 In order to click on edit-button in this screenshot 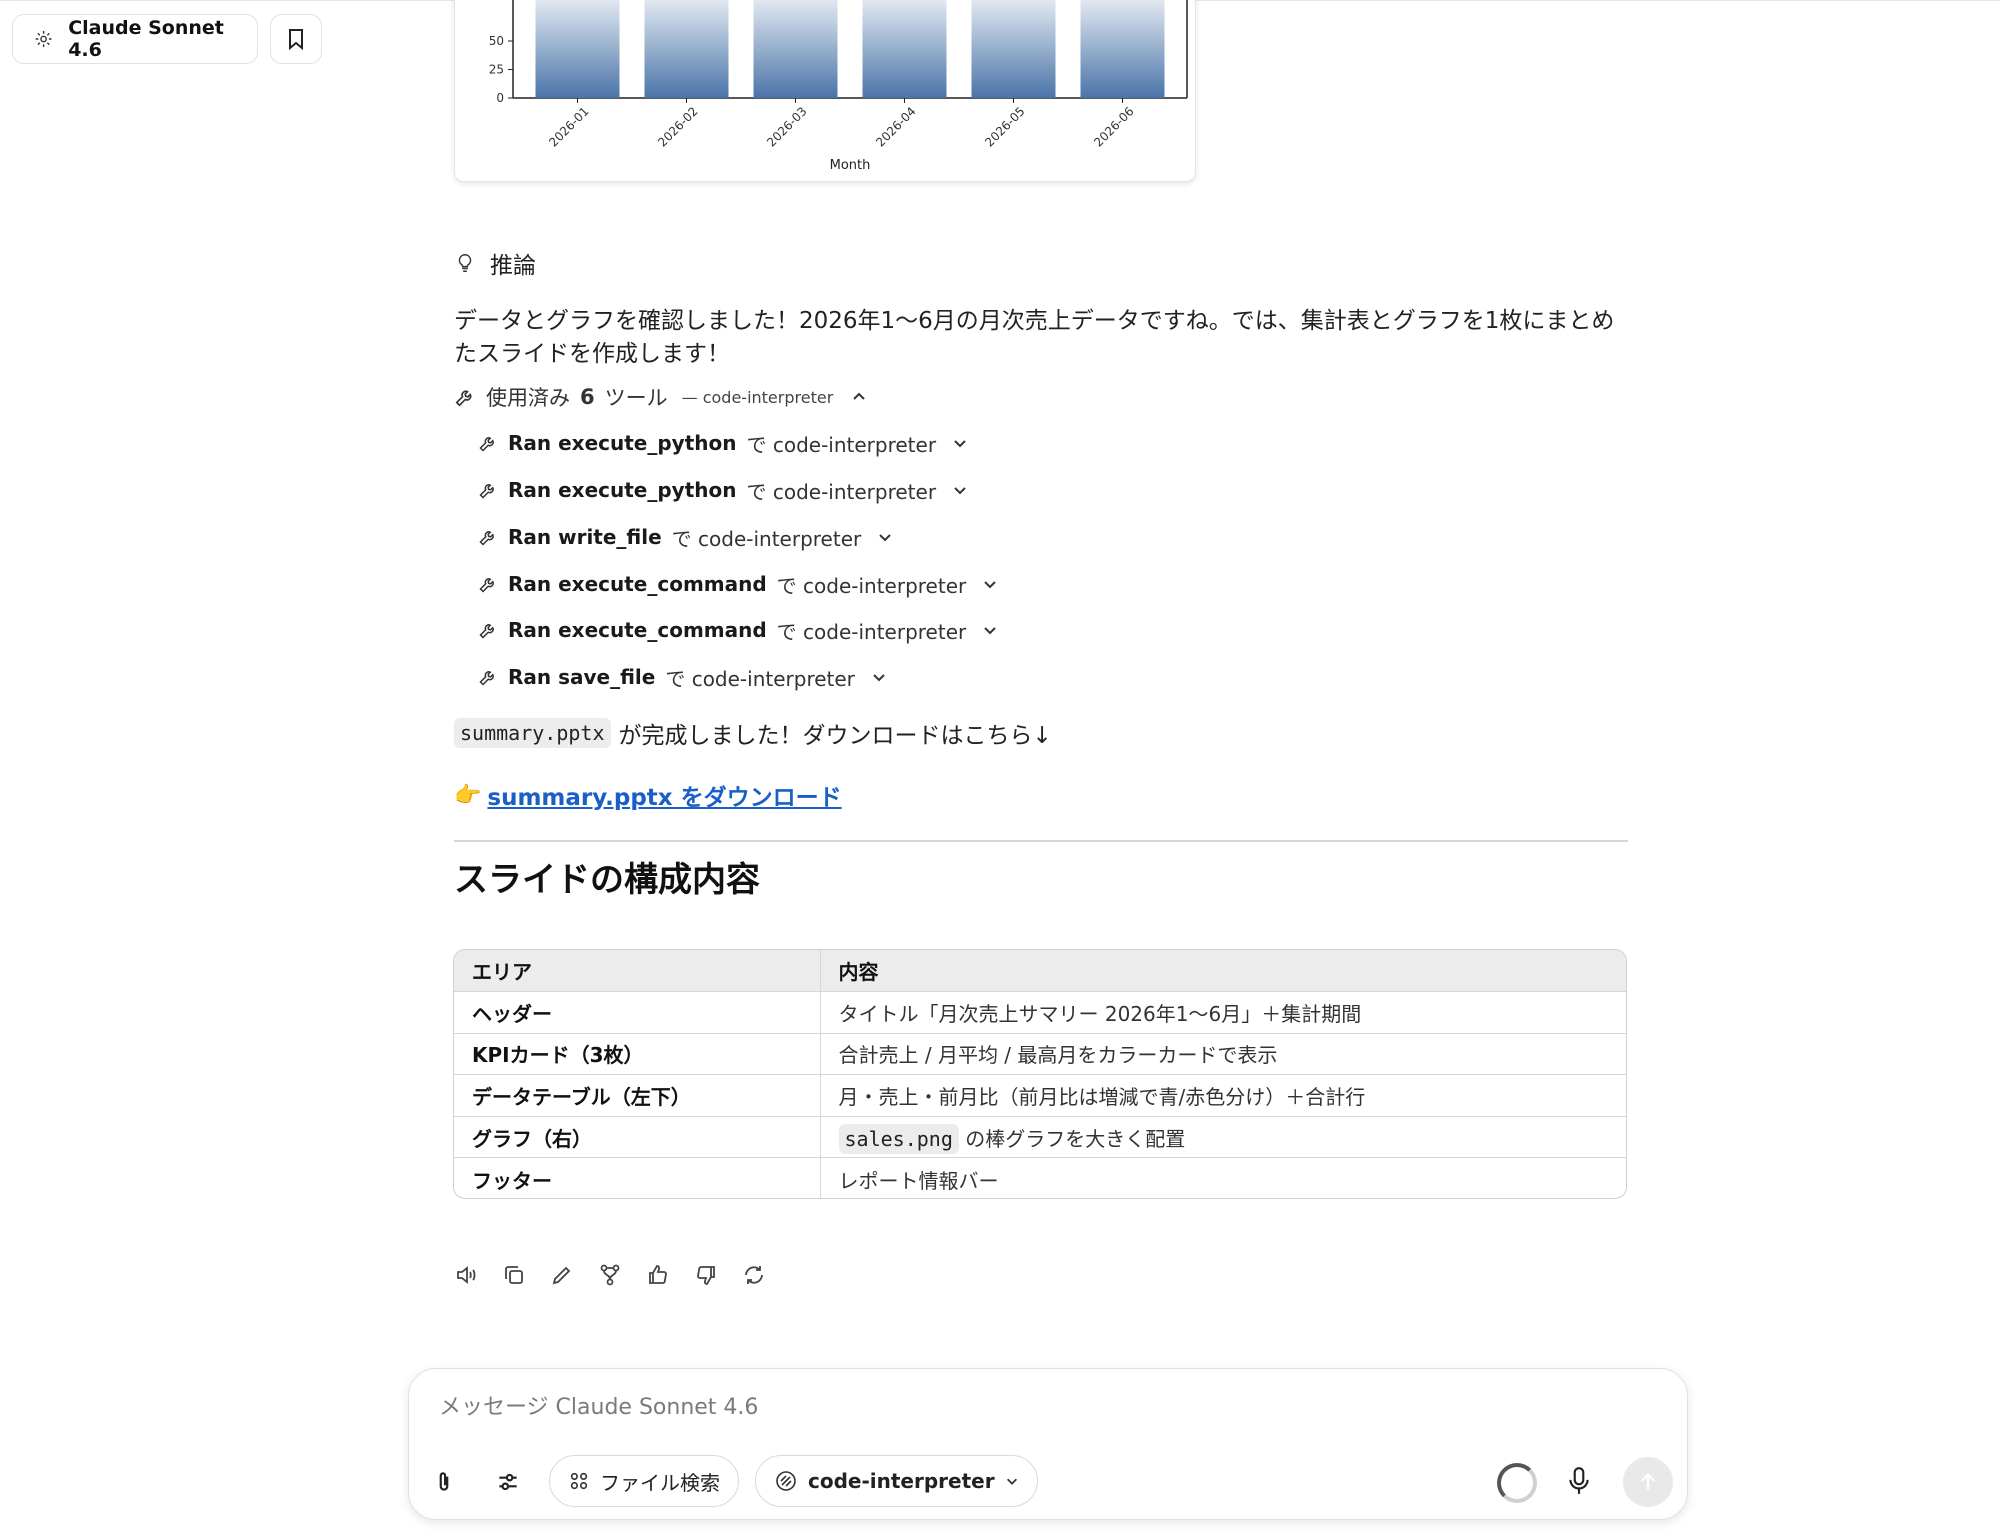, I will do `click(562, 1275)`.